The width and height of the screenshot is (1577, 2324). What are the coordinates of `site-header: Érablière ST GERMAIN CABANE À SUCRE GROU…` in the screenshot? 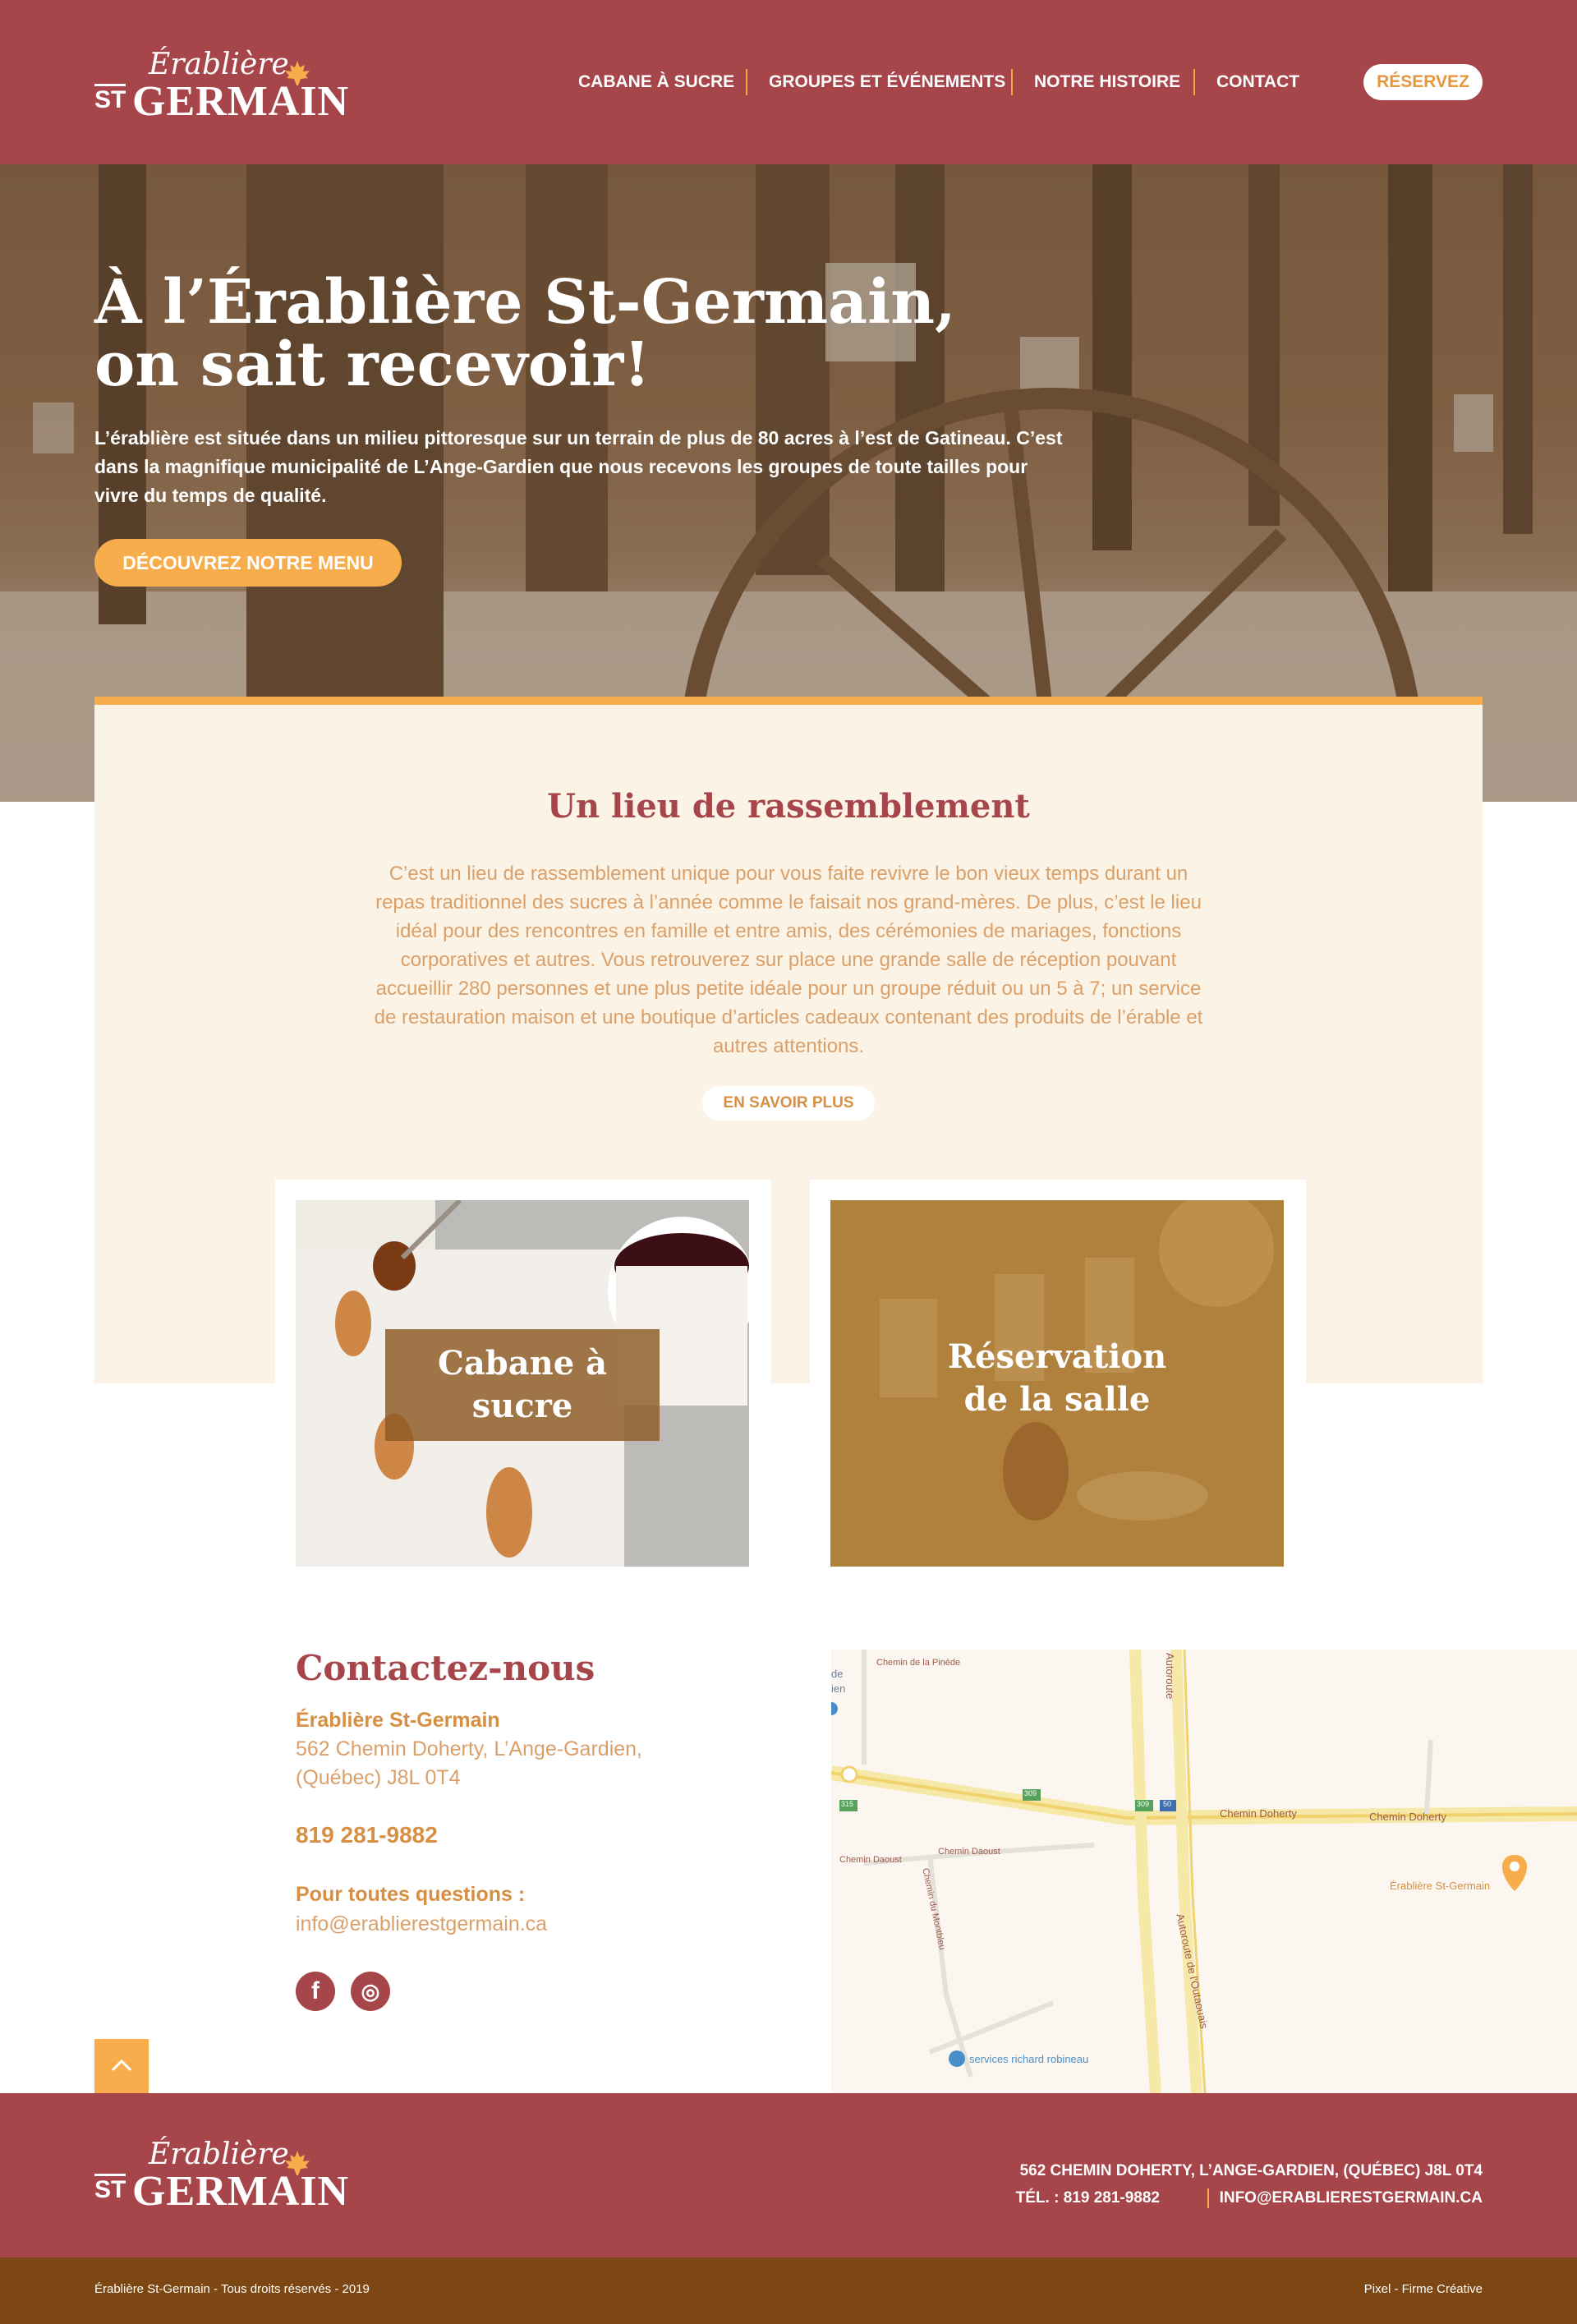 It's located at (788, 82).